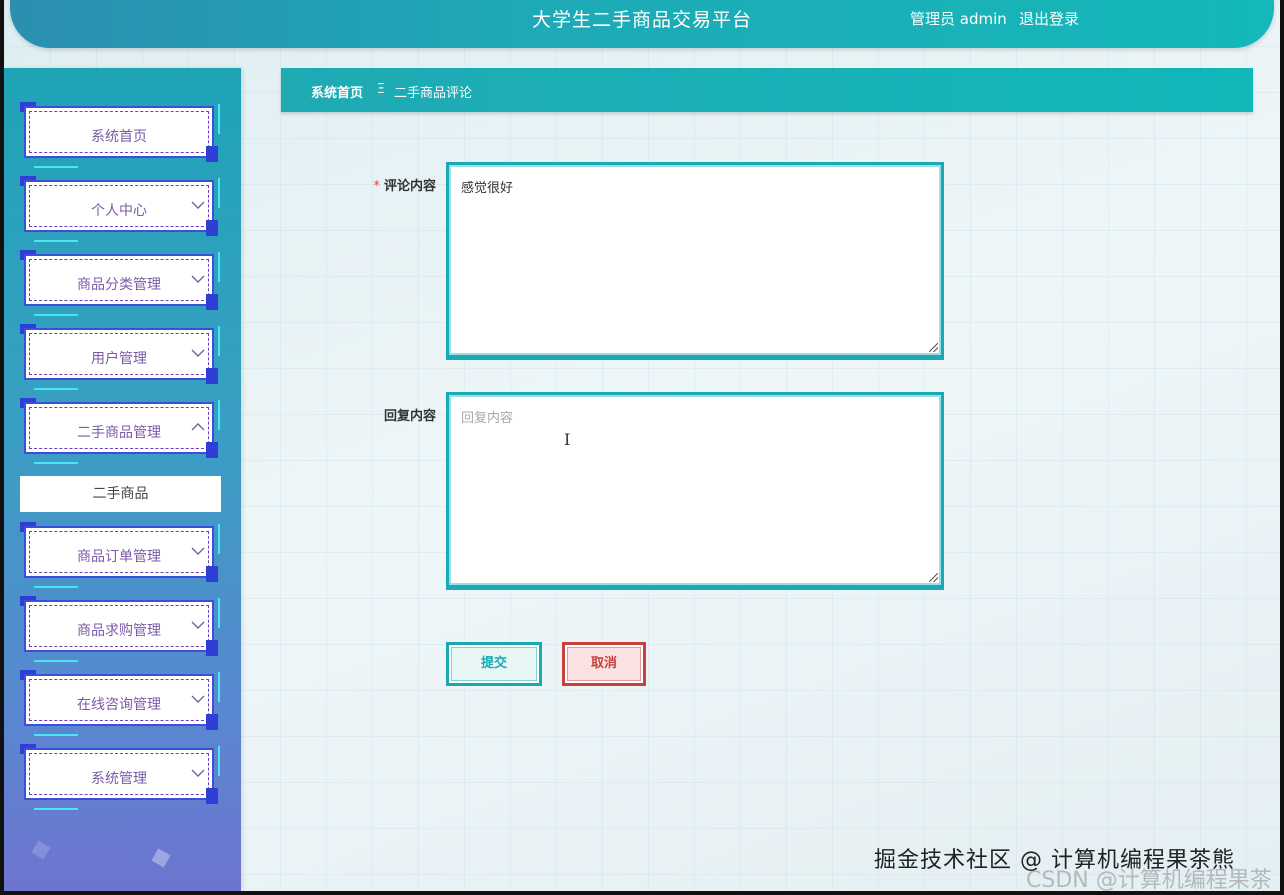 The height and width of the screenshot is (895, 1284). I want to click on comment-field-wrapper, so click(695, 261).